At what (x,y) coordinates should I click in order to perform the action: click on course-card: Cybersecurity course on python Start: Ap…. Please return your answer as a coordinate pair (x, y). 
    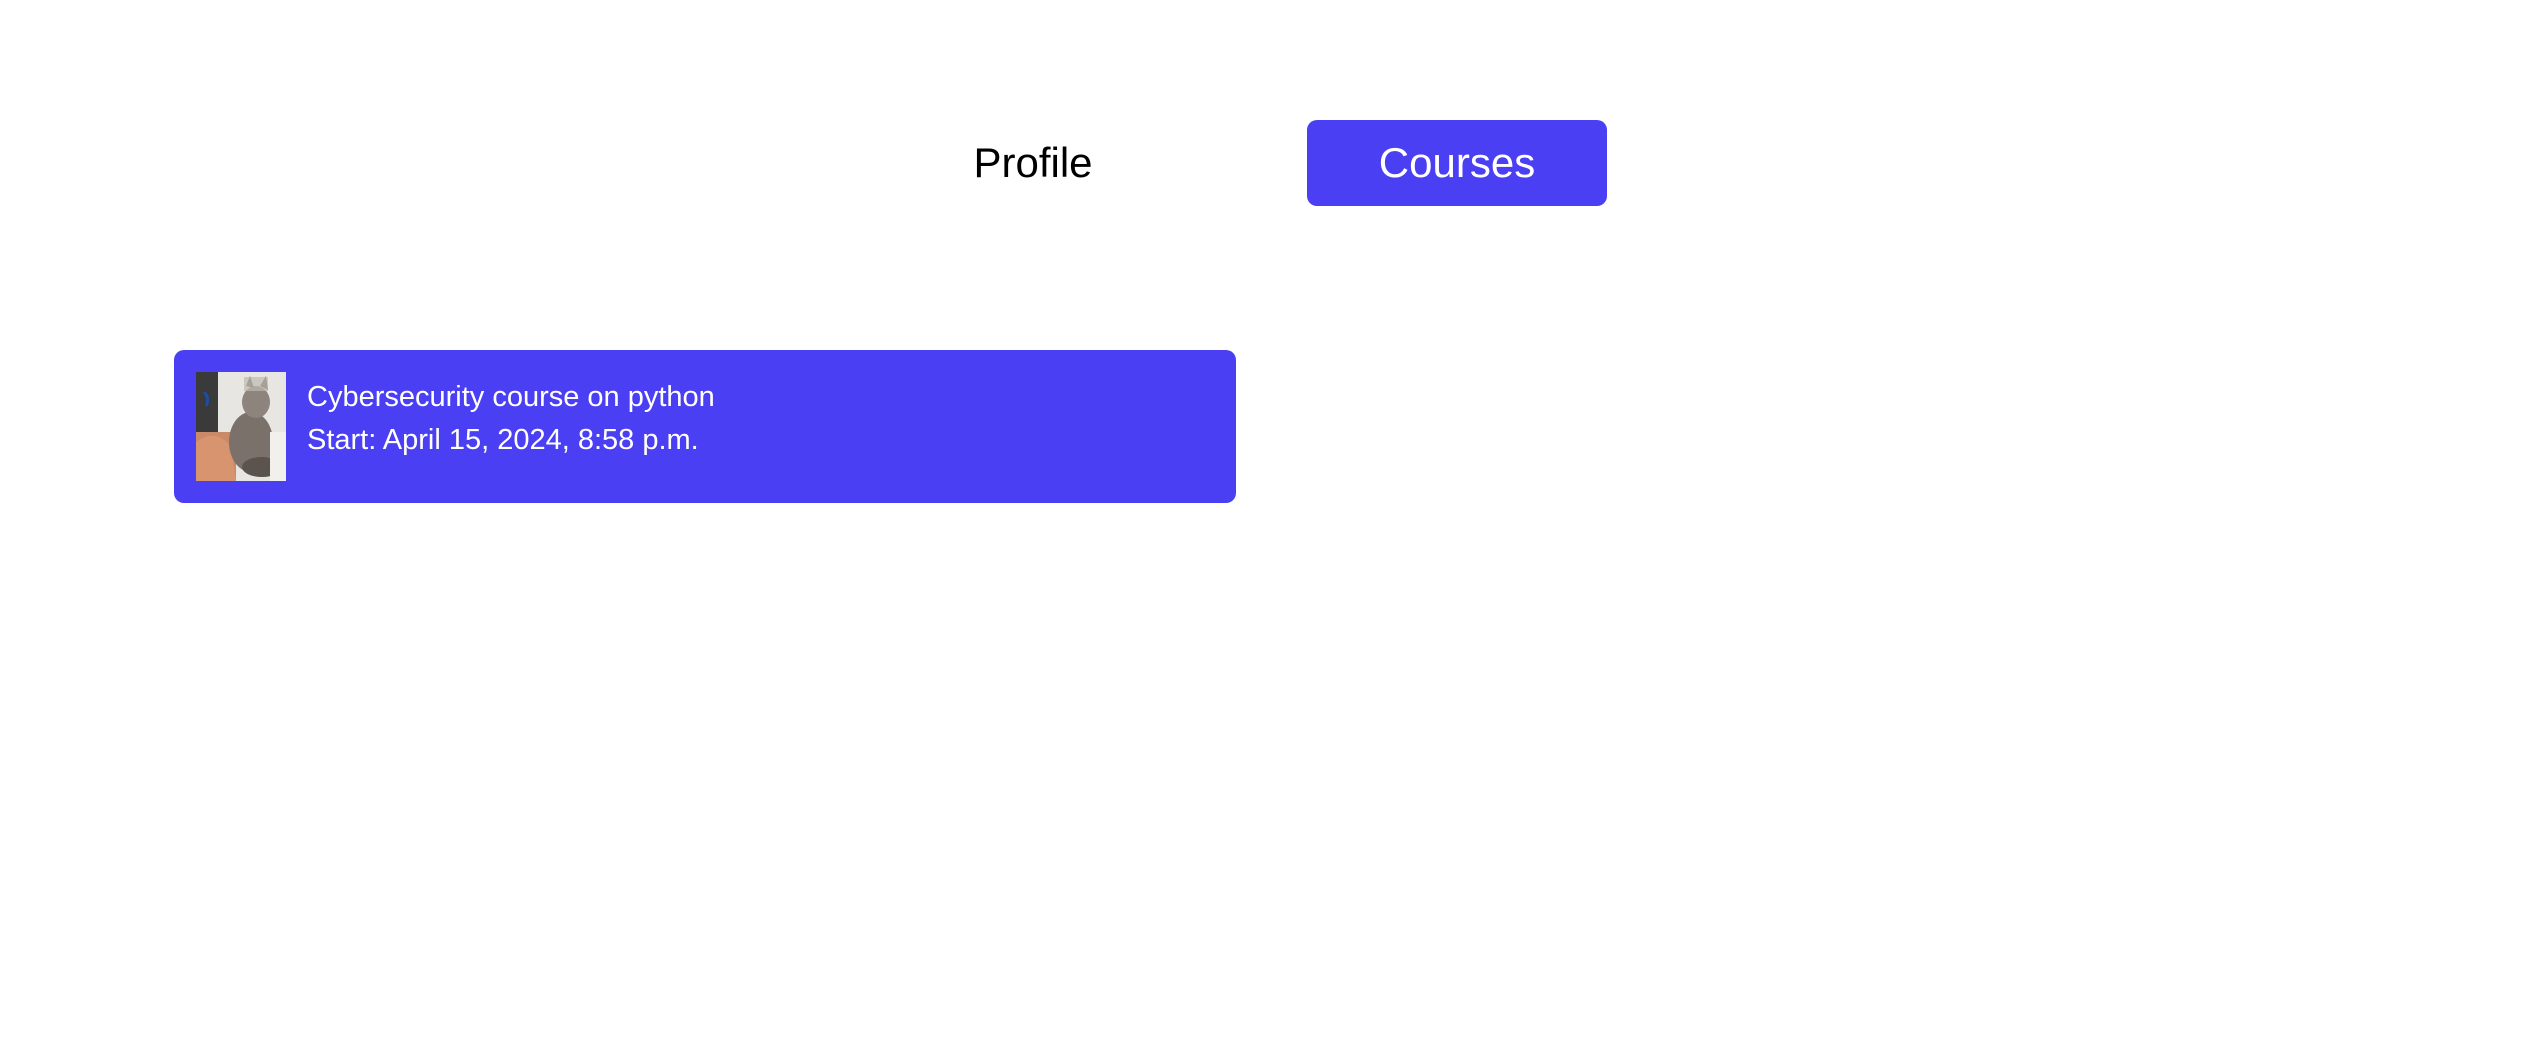
    Looking at the image, I should click on (705, 426).